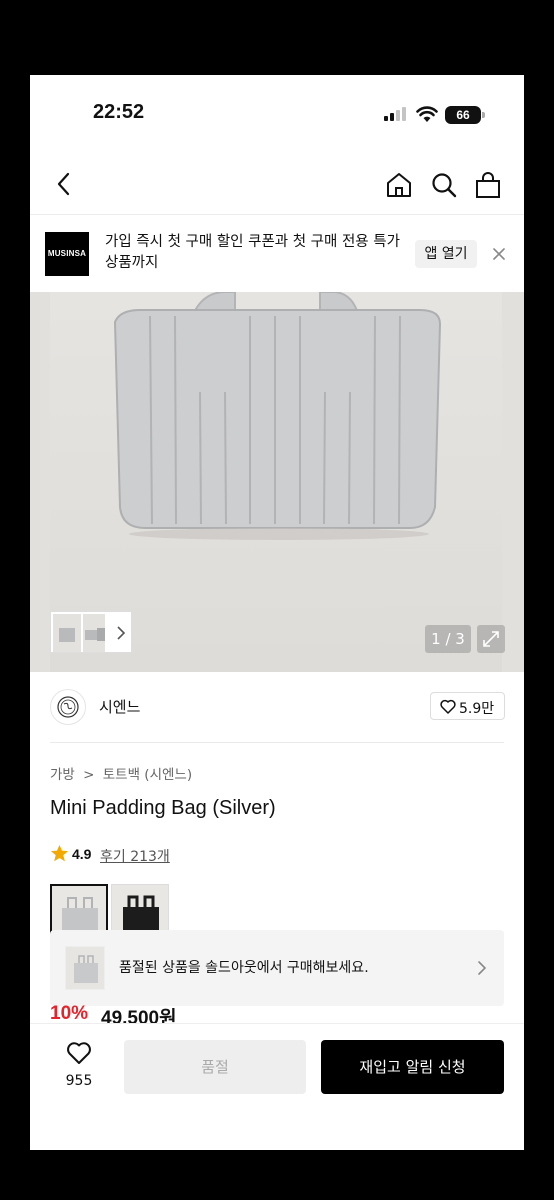  I want to click on breadcrumb: 가방 > 토트백 (시엔느), so click(123, 773).